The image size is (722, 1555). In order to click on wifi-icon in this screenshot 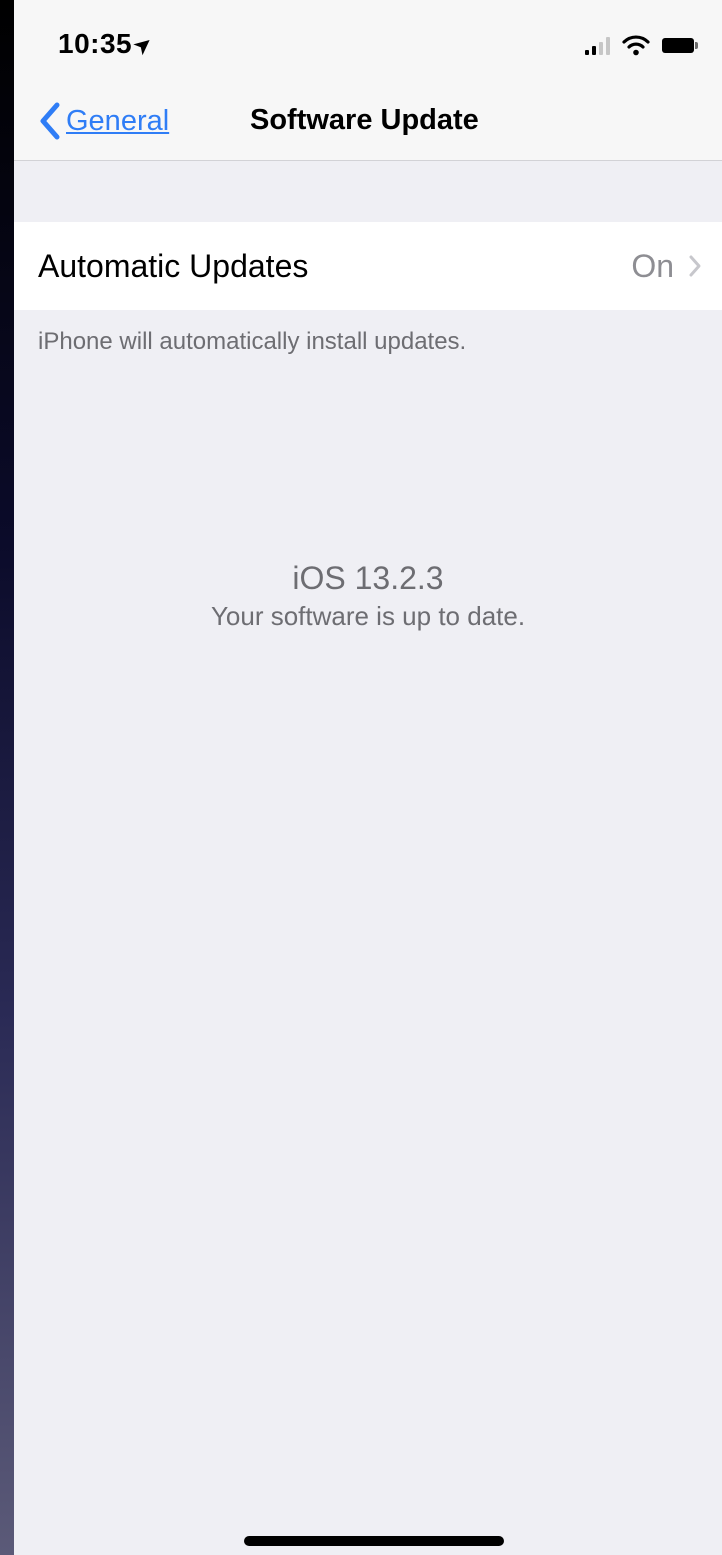, I will do `click(636, 45)`.